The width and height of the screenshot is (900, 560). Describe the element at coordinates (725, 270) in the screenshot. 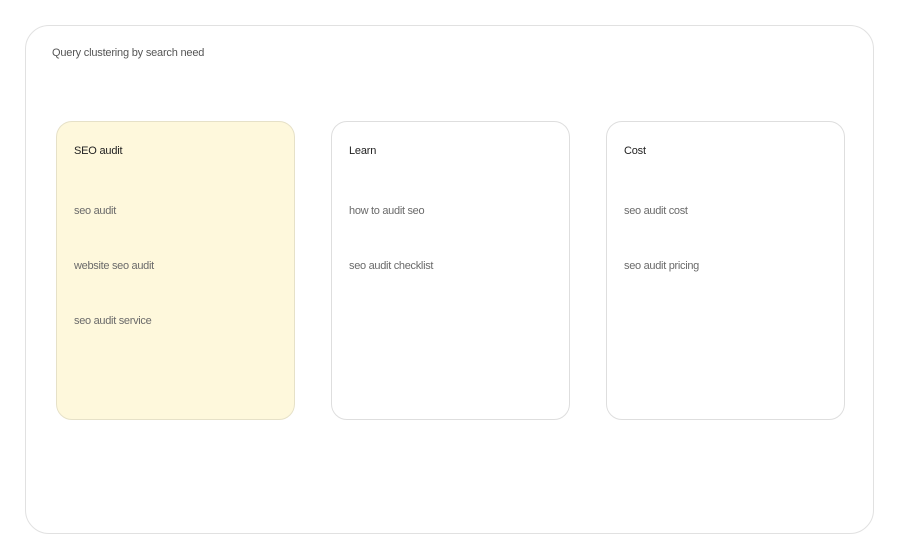

I see `cluster-cost: Cost seo audit cost seo audit pricing` at that location.